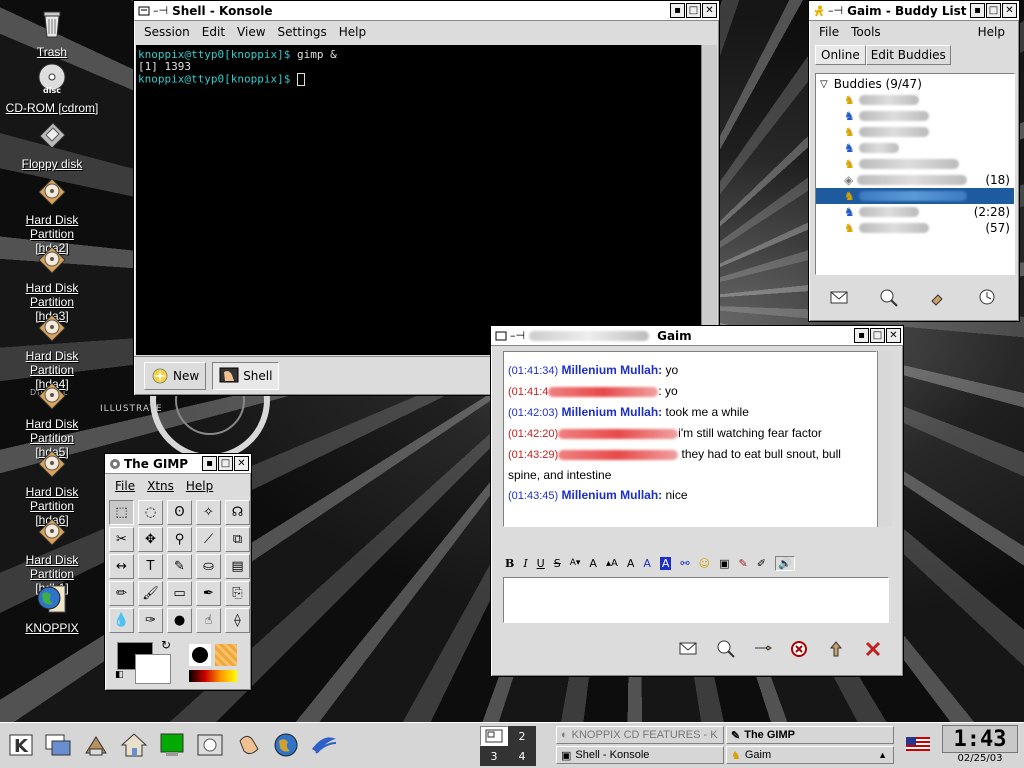  I want to click on pencil-icon: ✏, so click(121, 593).